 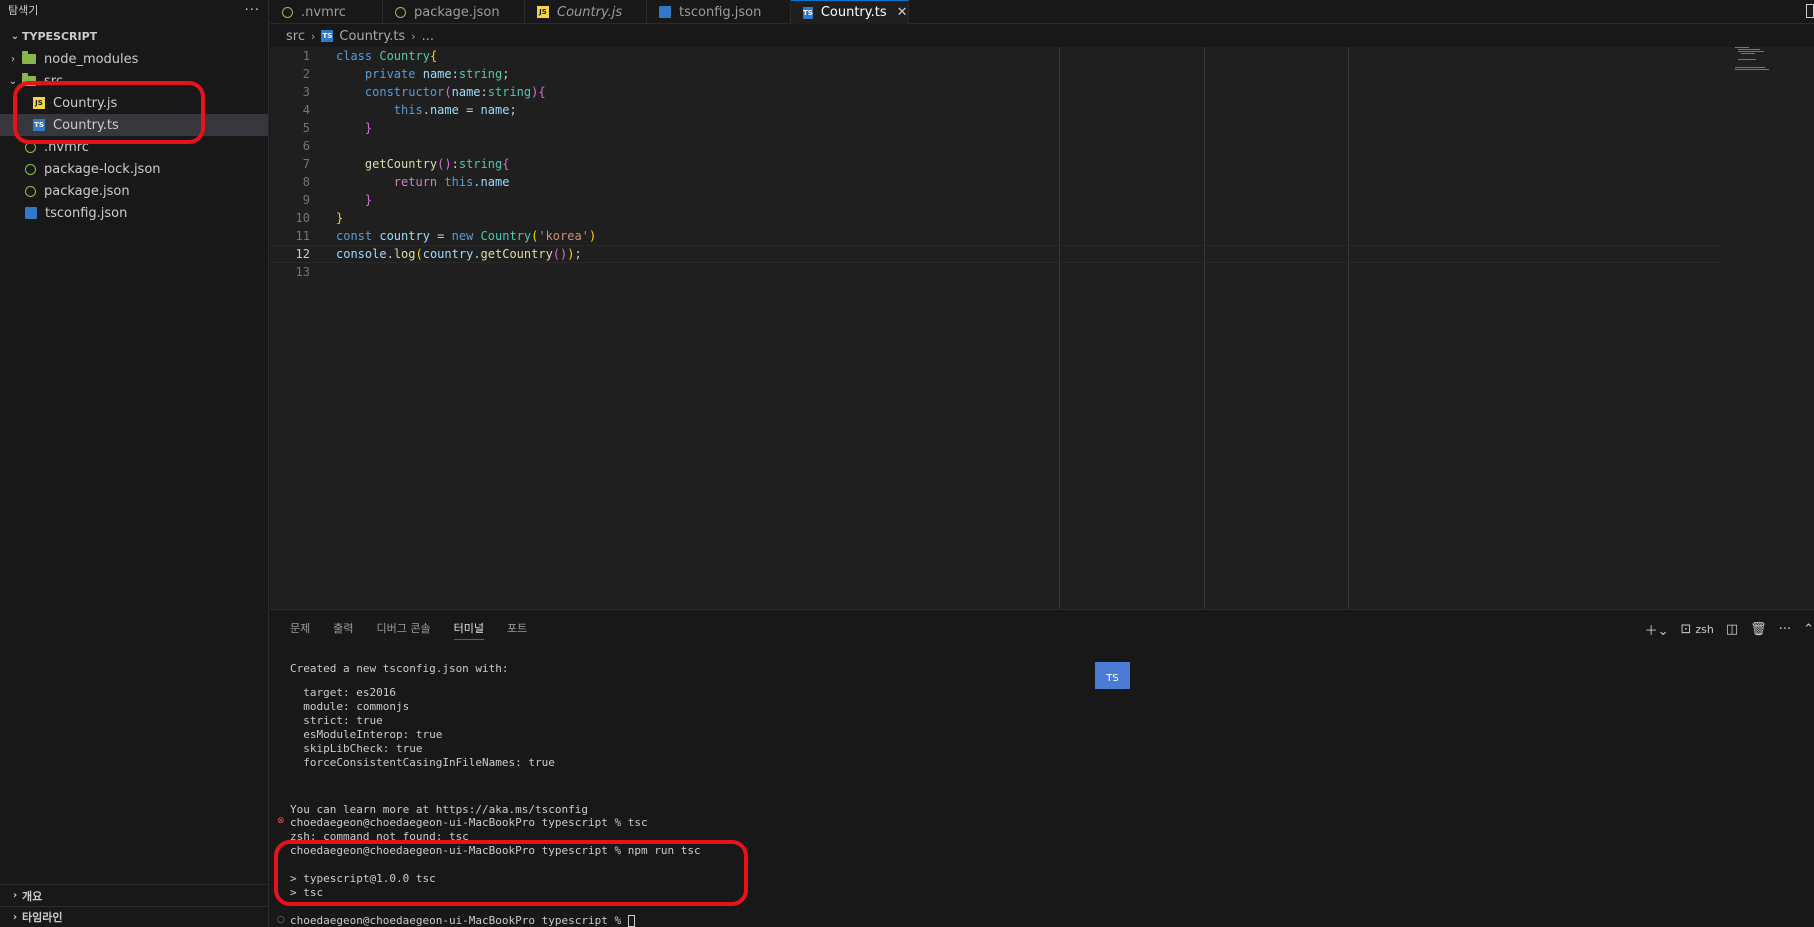 What do you see at coordinates (665, 12) in the screenshot?
I see `tsconfig-file-icon` at bounding box center [665, 12].